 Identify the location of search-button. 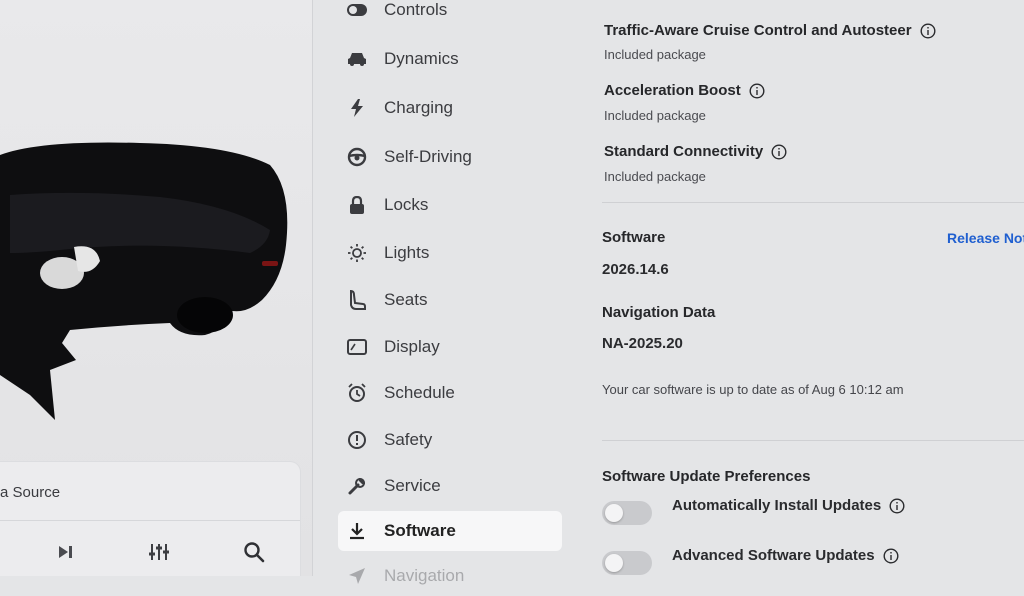
(254, 552).